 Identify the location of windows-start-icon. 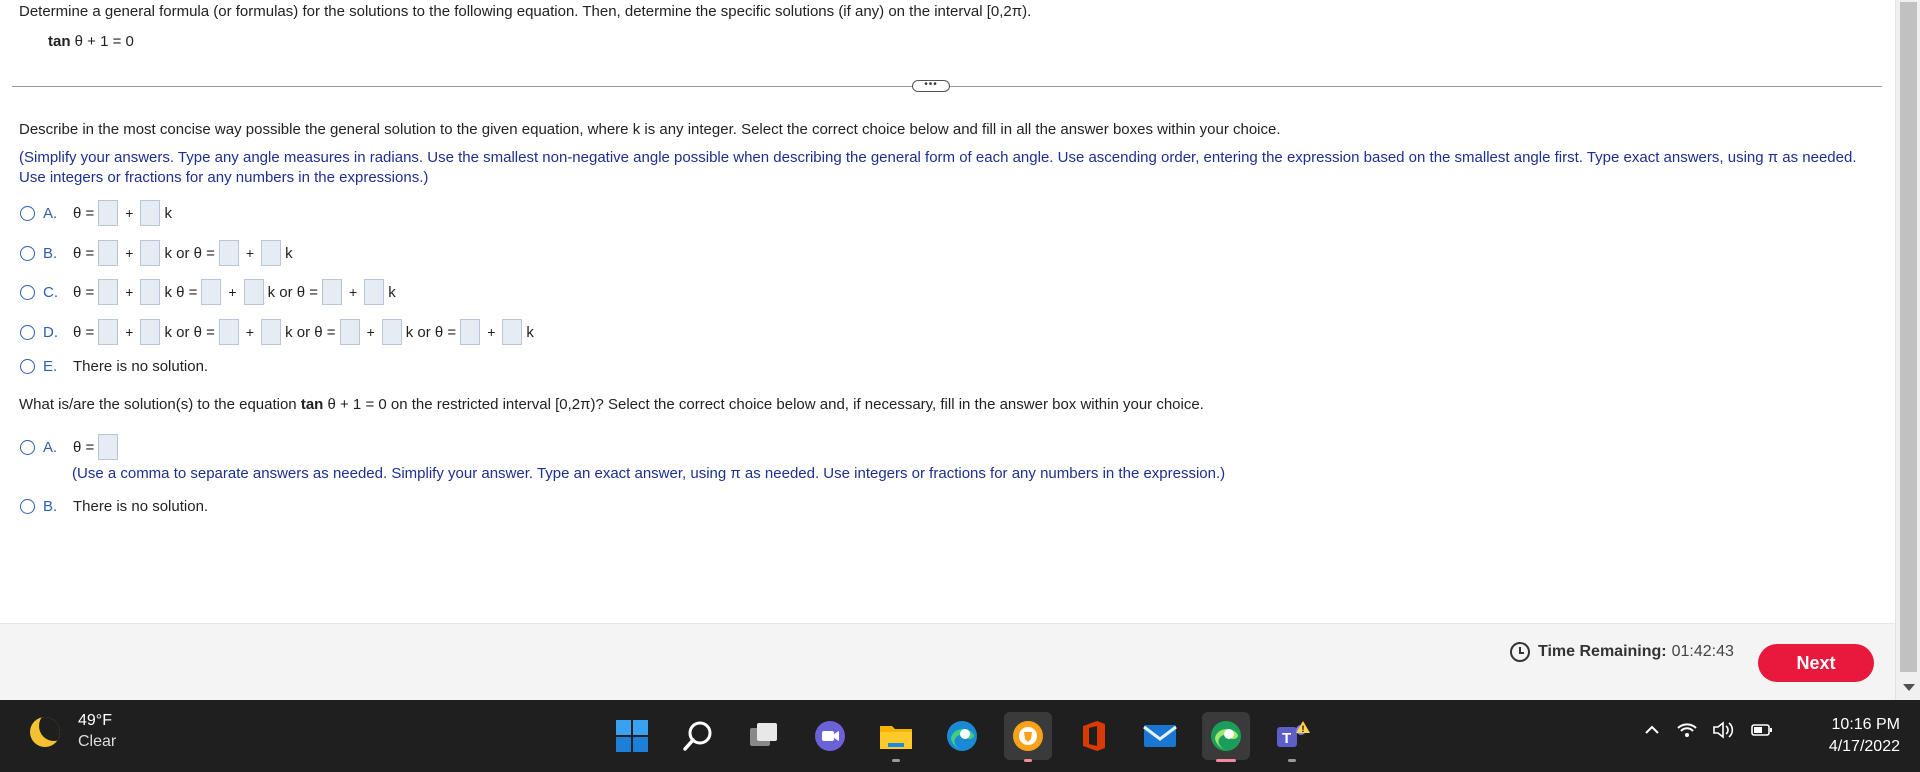
(632, 736).